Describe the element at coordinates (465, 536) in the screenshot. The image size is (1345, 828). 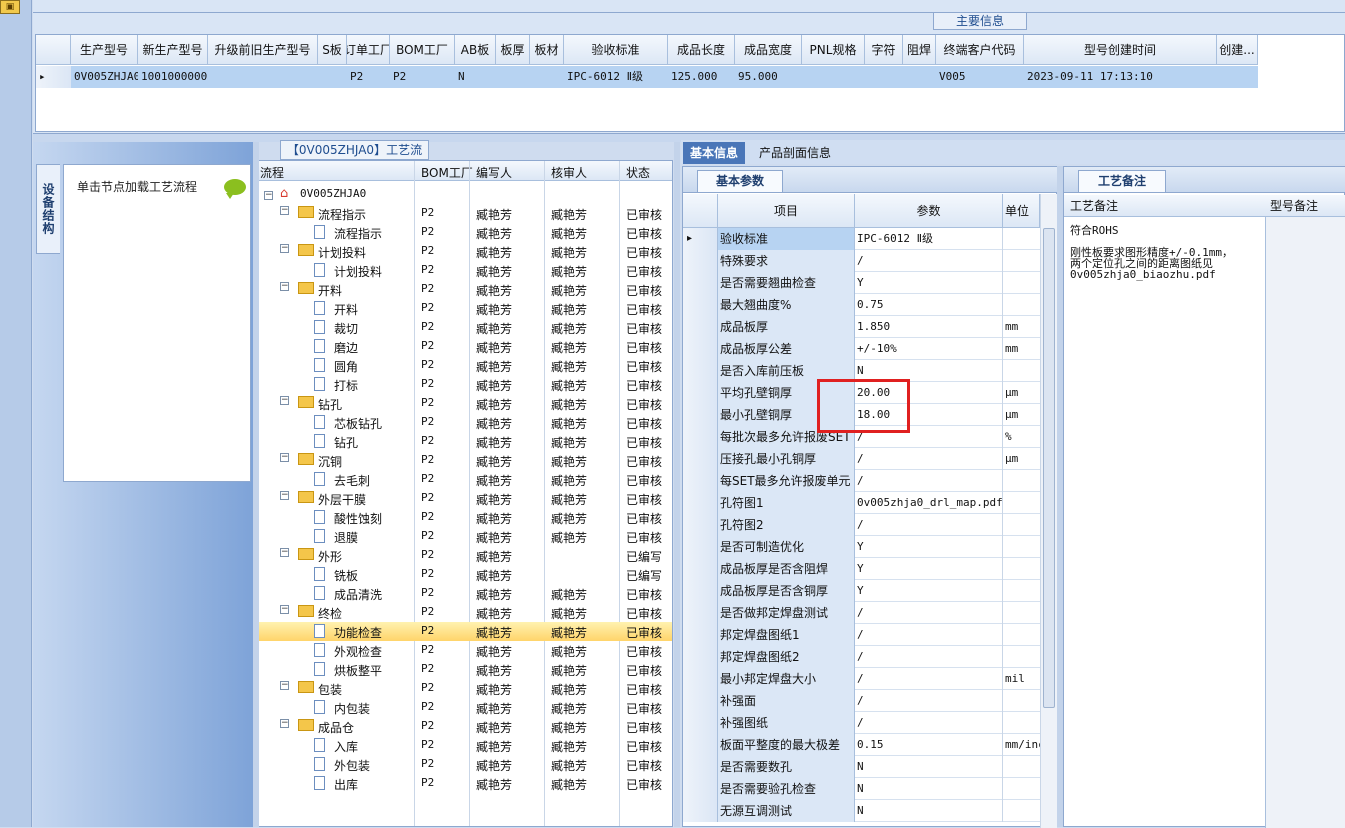
I see `tree-row: 退膜 P2 臧艳芳 臧艳芳 已审核` at that location.